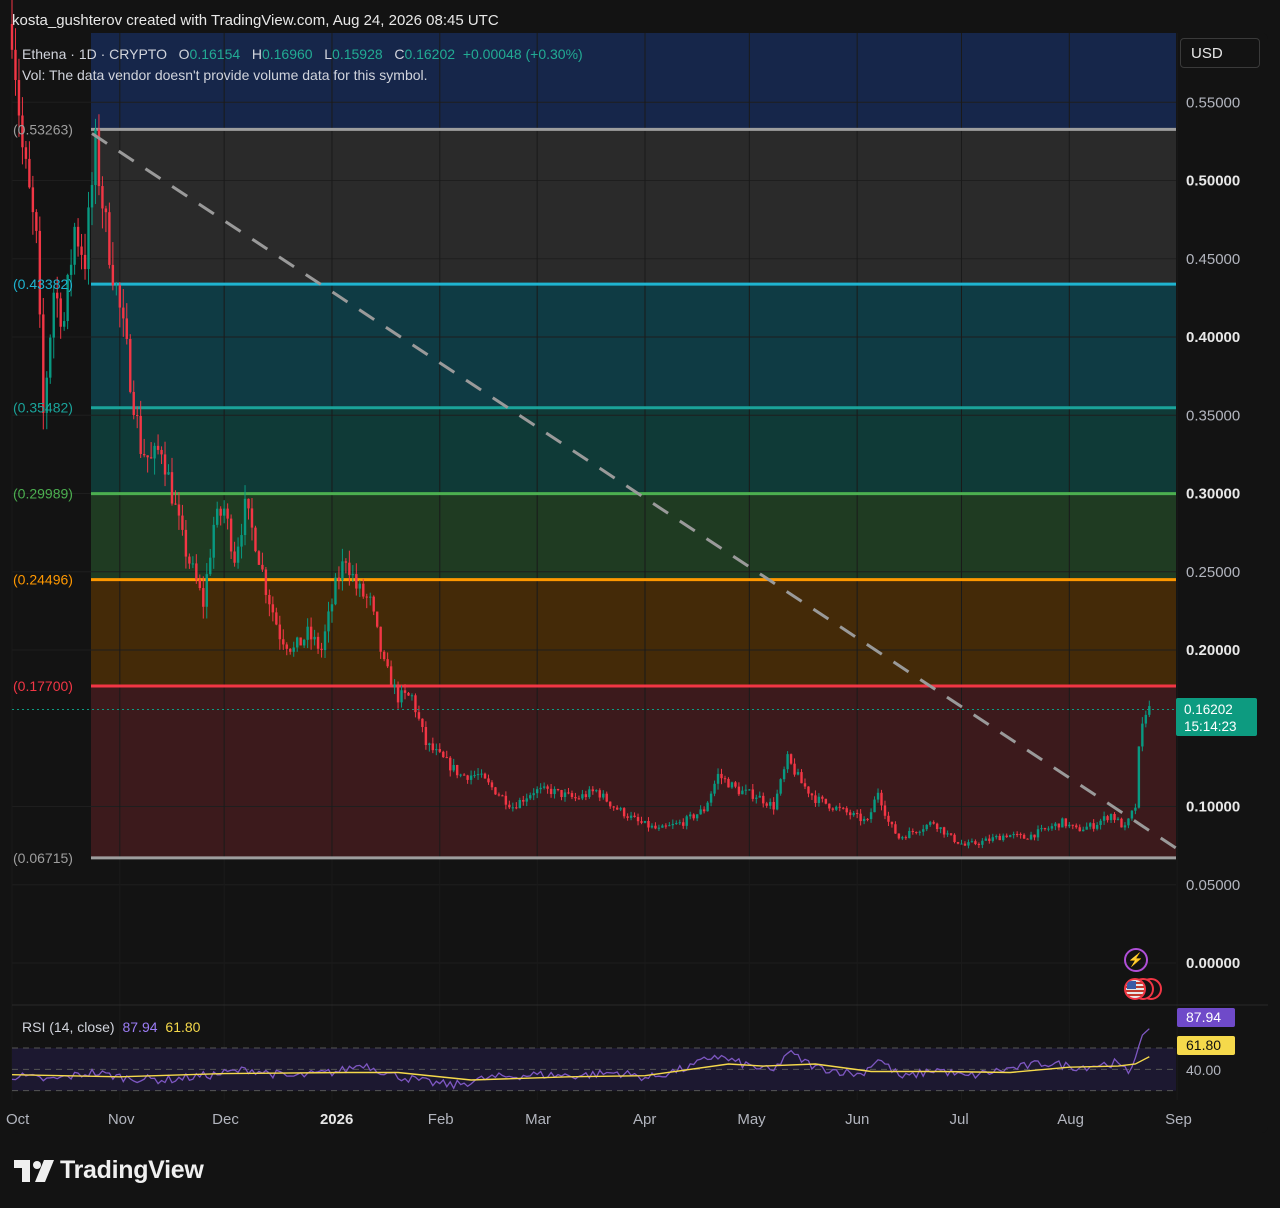  I want to click on close-value: 0.16202, so click(430, 54).